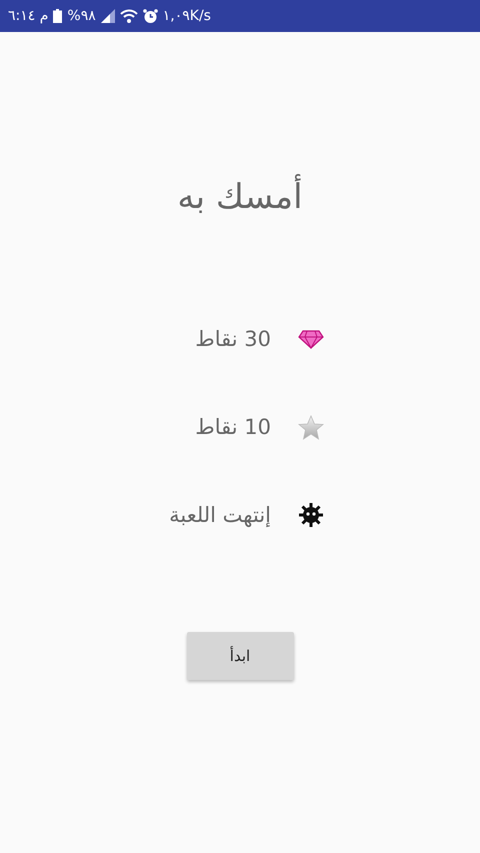 The width and height of the screenshot is (480, 853). Describe the element at coordinates (220, 515) in the screenshot. I see `legend-text: إنتهت اللعبة` at that location.